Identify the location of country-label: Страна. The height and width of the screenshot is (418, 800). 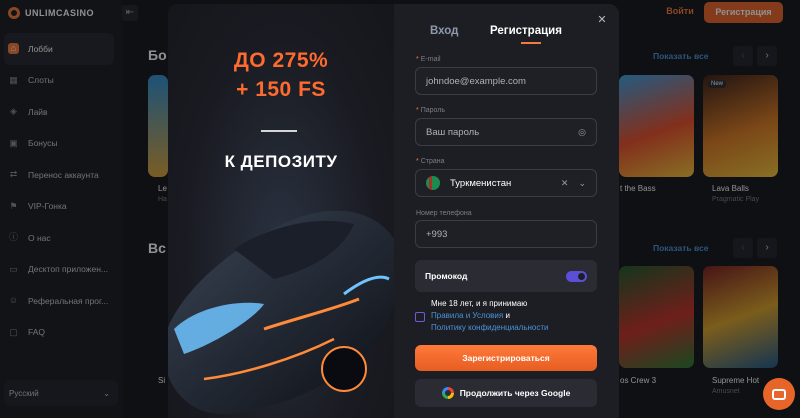
(432, 161).